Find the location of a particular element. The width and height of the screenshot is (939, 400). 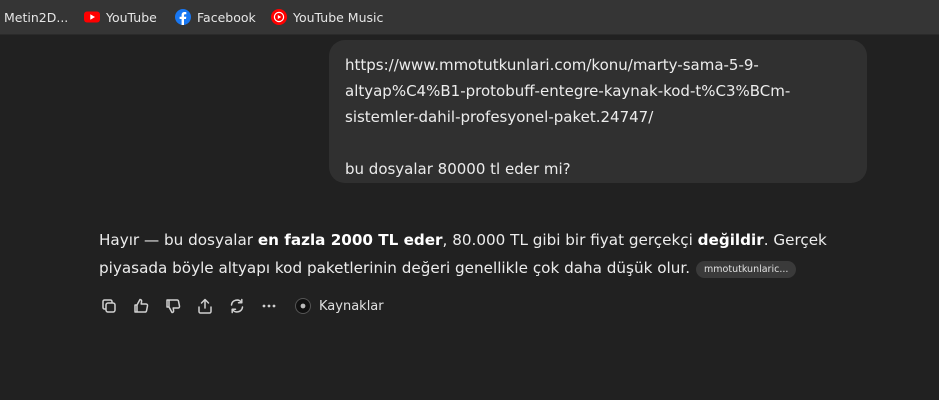

sources-button: Kaynaklar is located at coordinates (339, 306).